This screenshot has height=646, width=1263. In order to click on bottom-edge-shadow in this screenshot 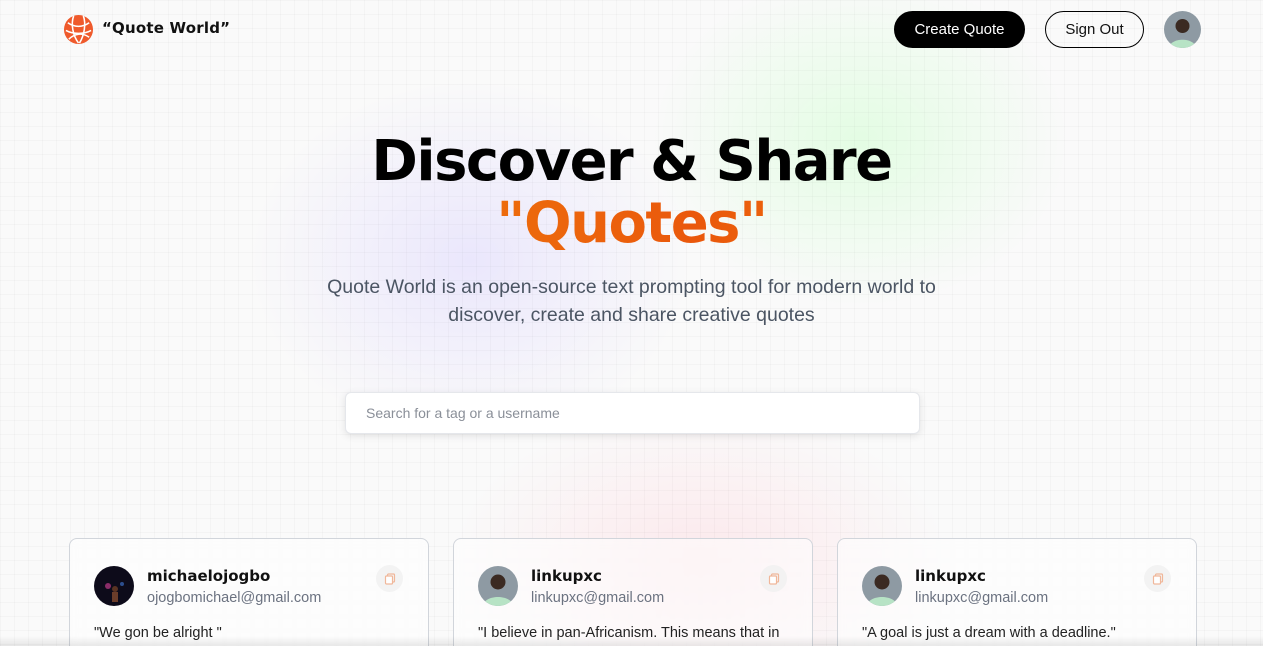, I will do `click(631, 641)`.